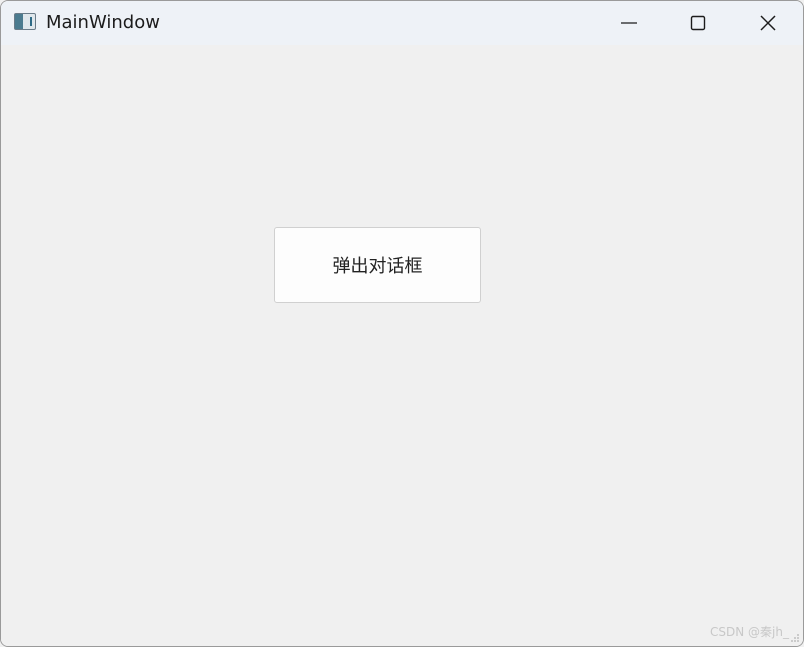  What do you see at coordinates (103, 22) in the screenshot?
I see `window-title: MainWindow` at bounding box center [103, 22].